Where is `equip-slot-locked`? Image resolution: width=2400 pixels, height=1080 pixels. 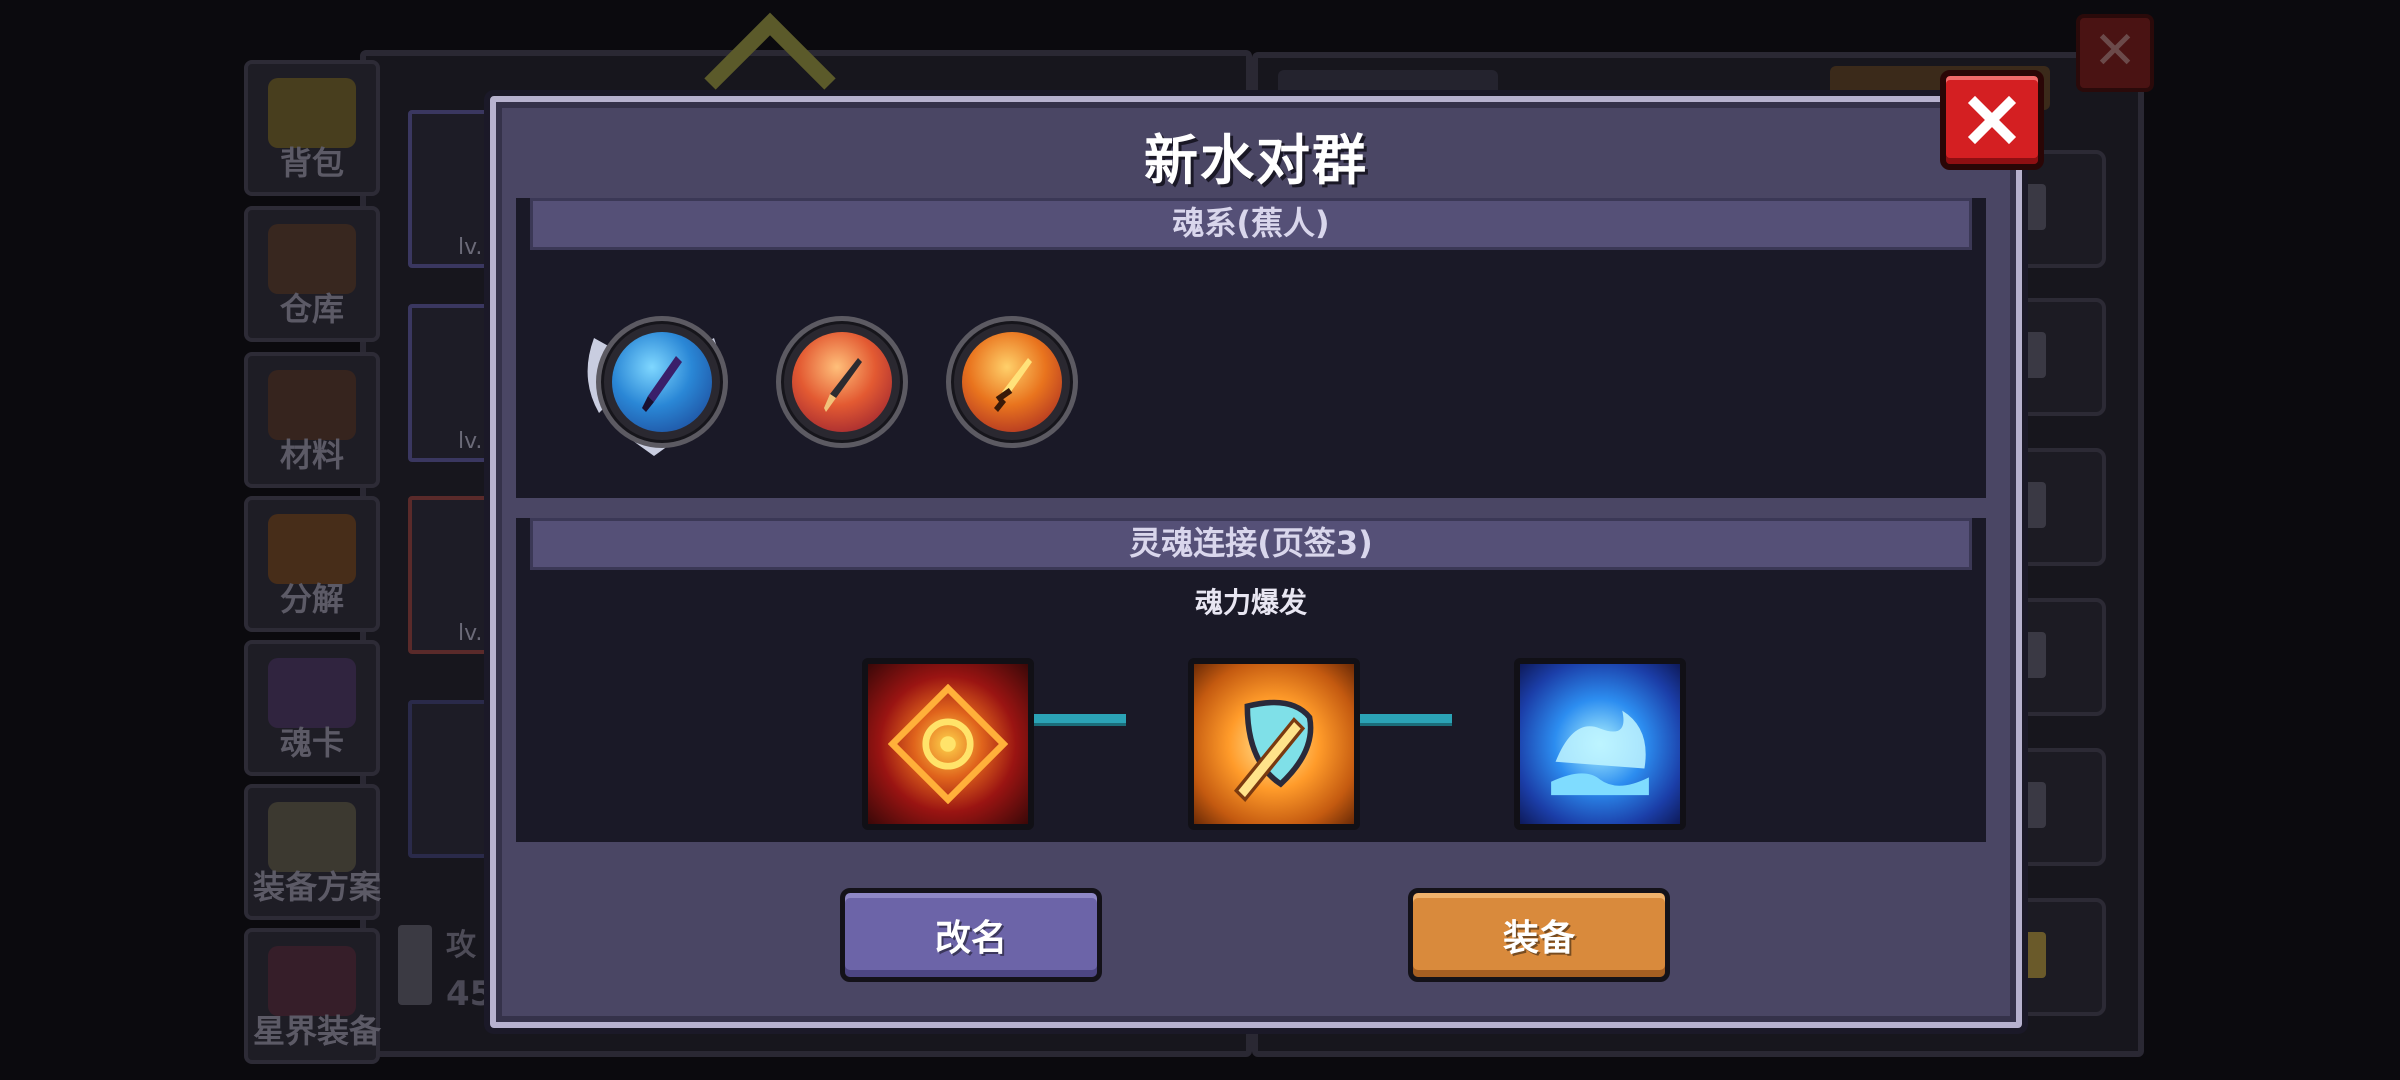 equip-slot-locked is located at coordinates (2058, 957).